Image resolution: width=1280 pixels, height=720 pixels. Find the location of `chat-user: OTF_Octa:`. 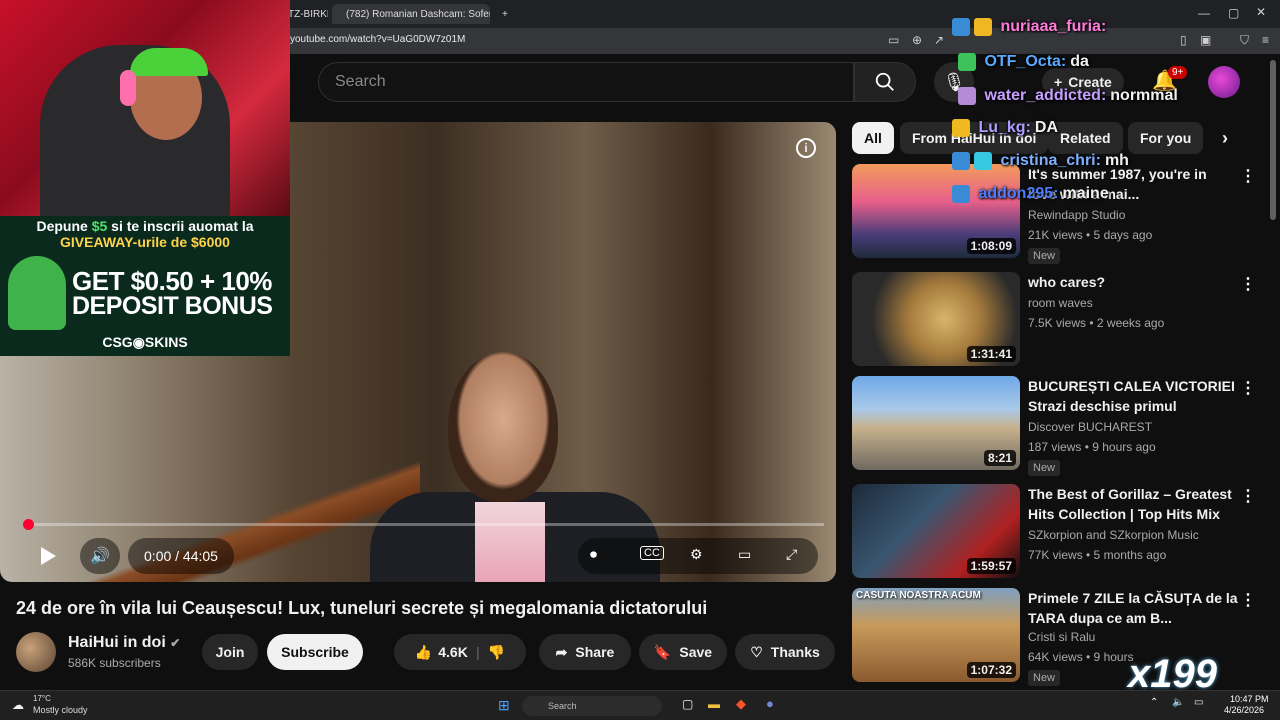

chat-user: OTF_Octa: is located at coordinates (1025, 62).